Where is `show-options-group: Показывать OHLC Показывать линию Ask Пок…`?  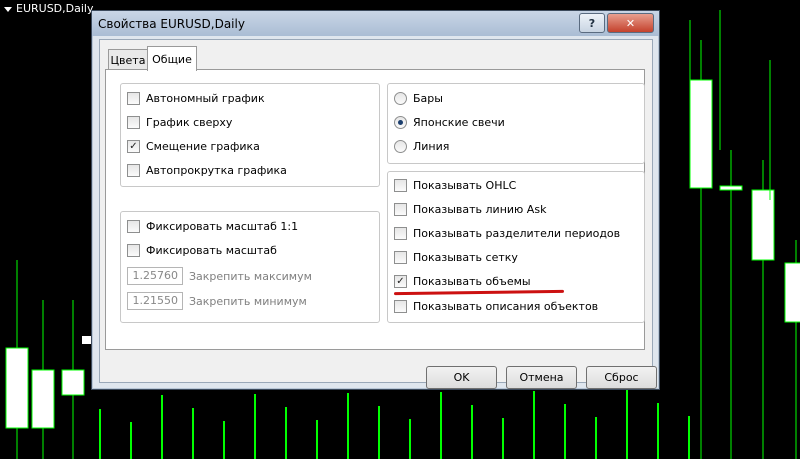 show-options-group: Показывать OHLC Показывать линию Ask Пок… is located at coordinates (516, 247).